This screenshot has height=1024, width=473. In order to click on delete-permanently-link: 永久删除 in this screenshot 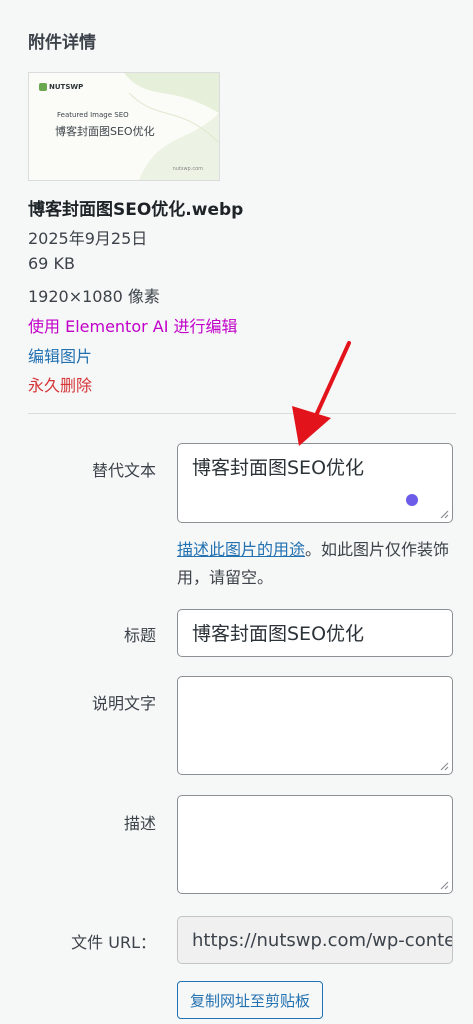, I will do `click(60, 384)`.